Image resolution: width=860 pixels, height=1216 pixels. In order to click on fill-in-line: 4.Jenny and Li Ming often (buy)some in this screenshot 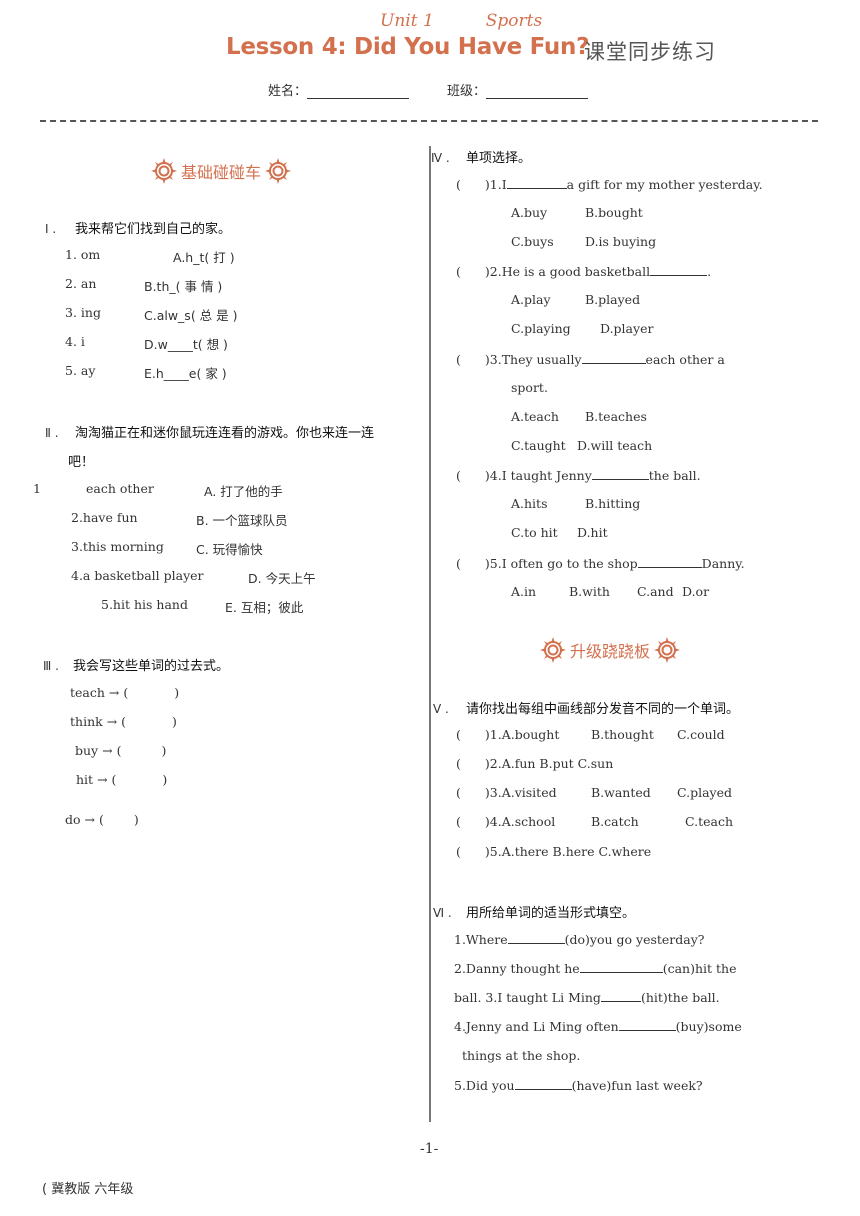, I will do `click(598, 1026)`.